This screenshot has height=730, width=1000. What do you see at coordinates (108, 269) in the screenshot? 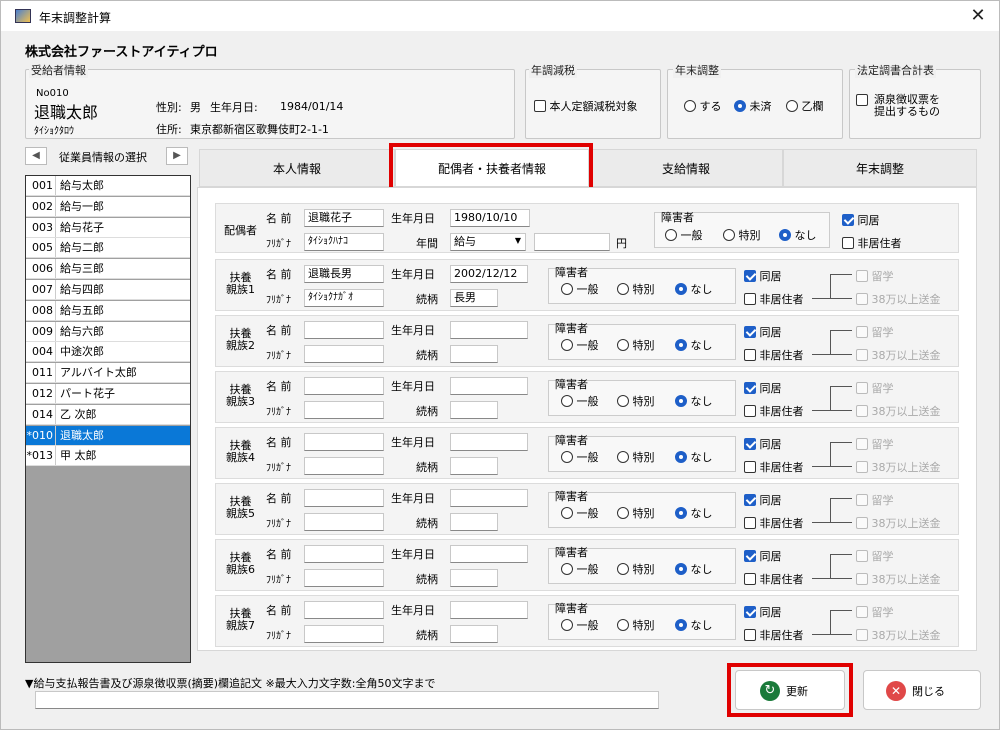
I see `employee-list-item: 006 給与三郎` at bounding box center [108, 269].